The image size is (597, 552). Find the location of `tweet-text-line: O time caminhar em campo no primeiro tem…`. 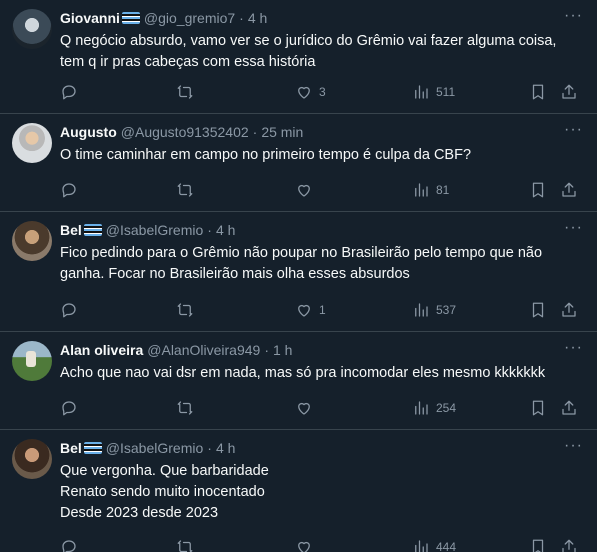

tweet-text-line: O time caminhar em campo no primeiro tem… is located at coordinates (266, 155).